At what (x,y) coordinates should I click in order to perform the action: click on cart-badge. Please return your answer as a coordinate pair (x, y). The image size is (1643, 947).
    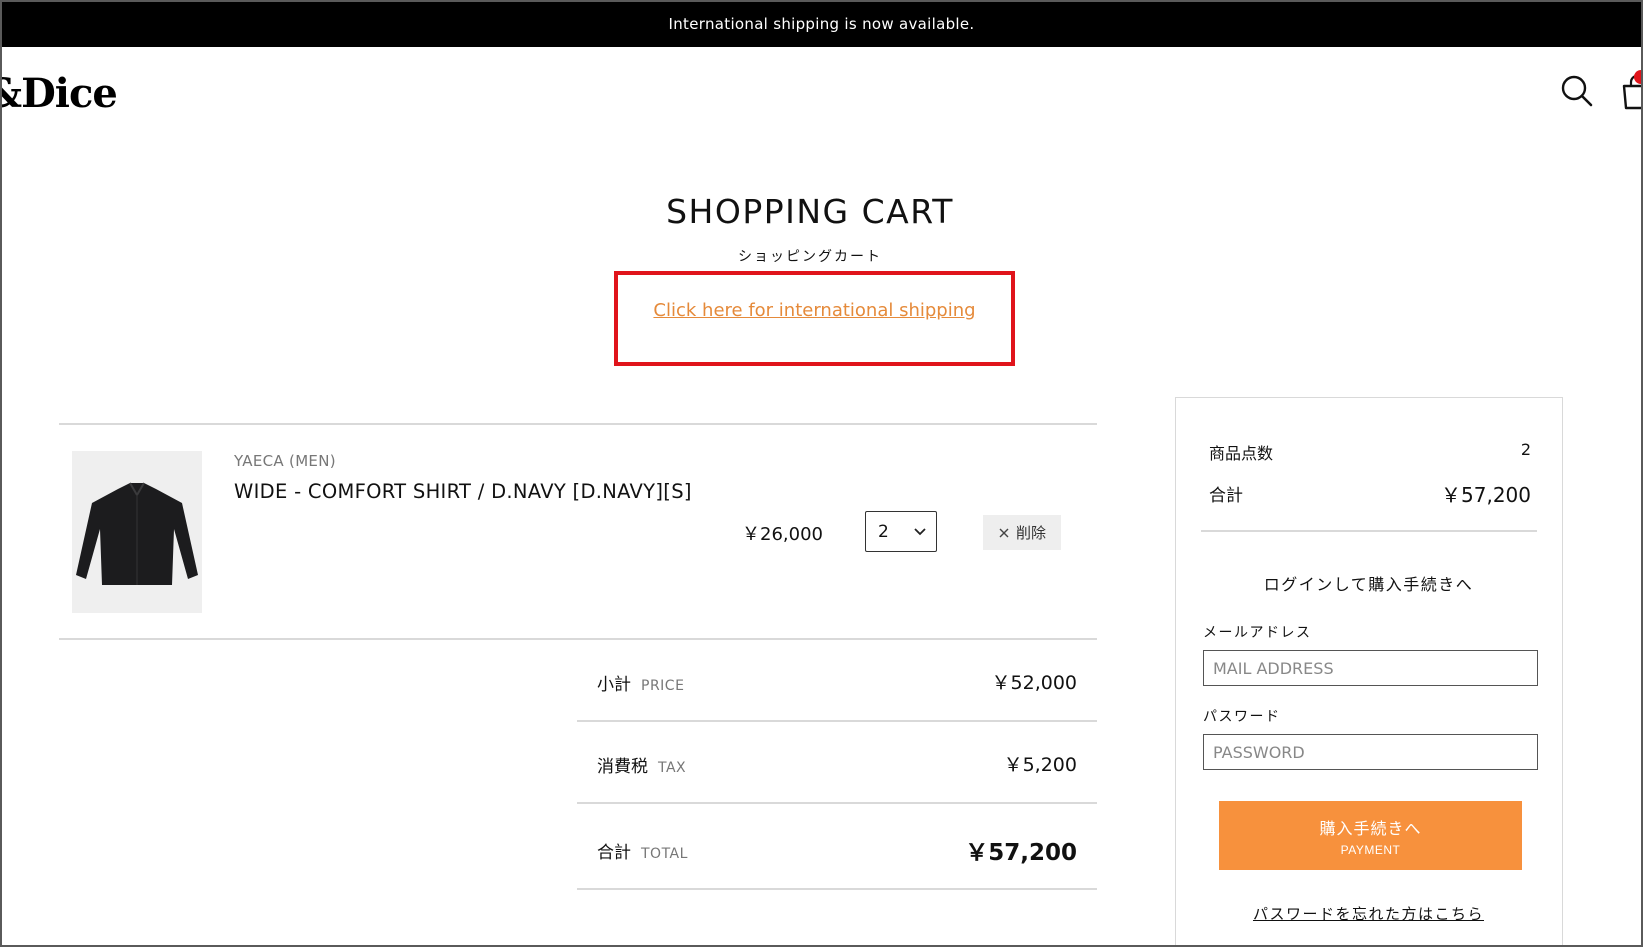
    Looking at the image, I should click on (1638, 77).